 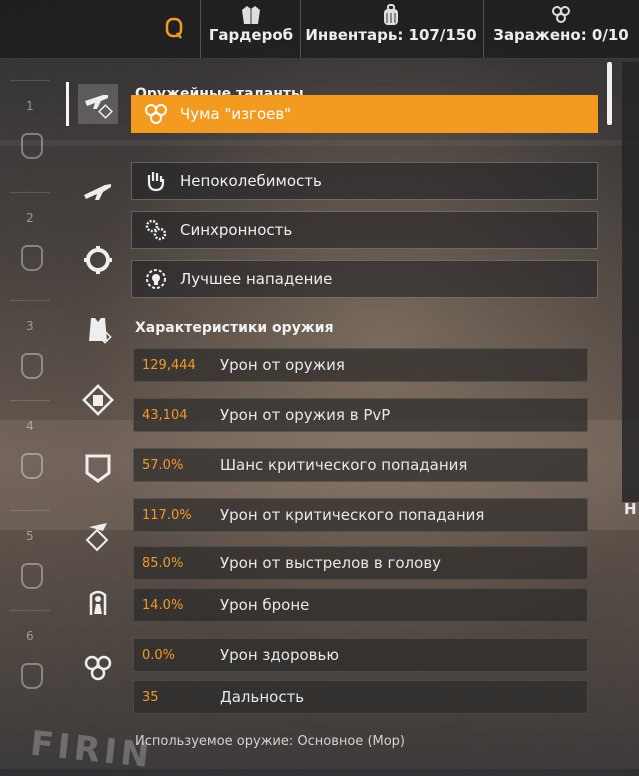 I want to click on inventory-label: Инвентарь: 107/150, so click(x=391, y=35).